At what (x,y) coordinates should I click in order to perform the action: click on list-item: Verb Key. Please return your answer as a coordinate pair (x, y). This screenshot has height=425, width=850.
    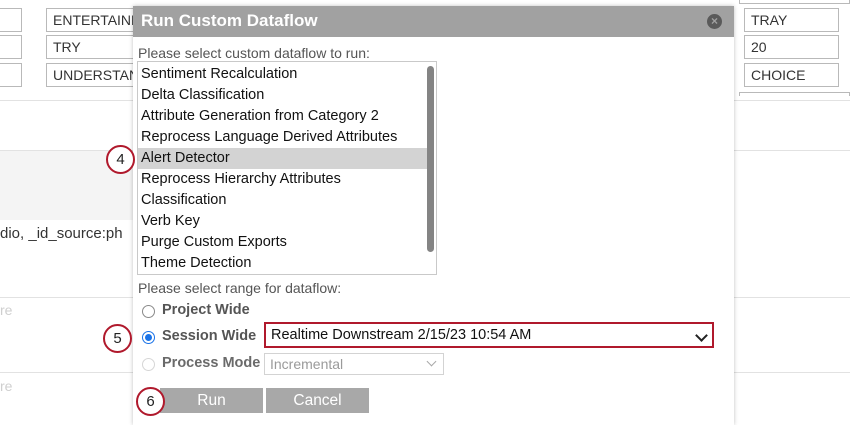
    Looking at the image, I should click on (283, 221).